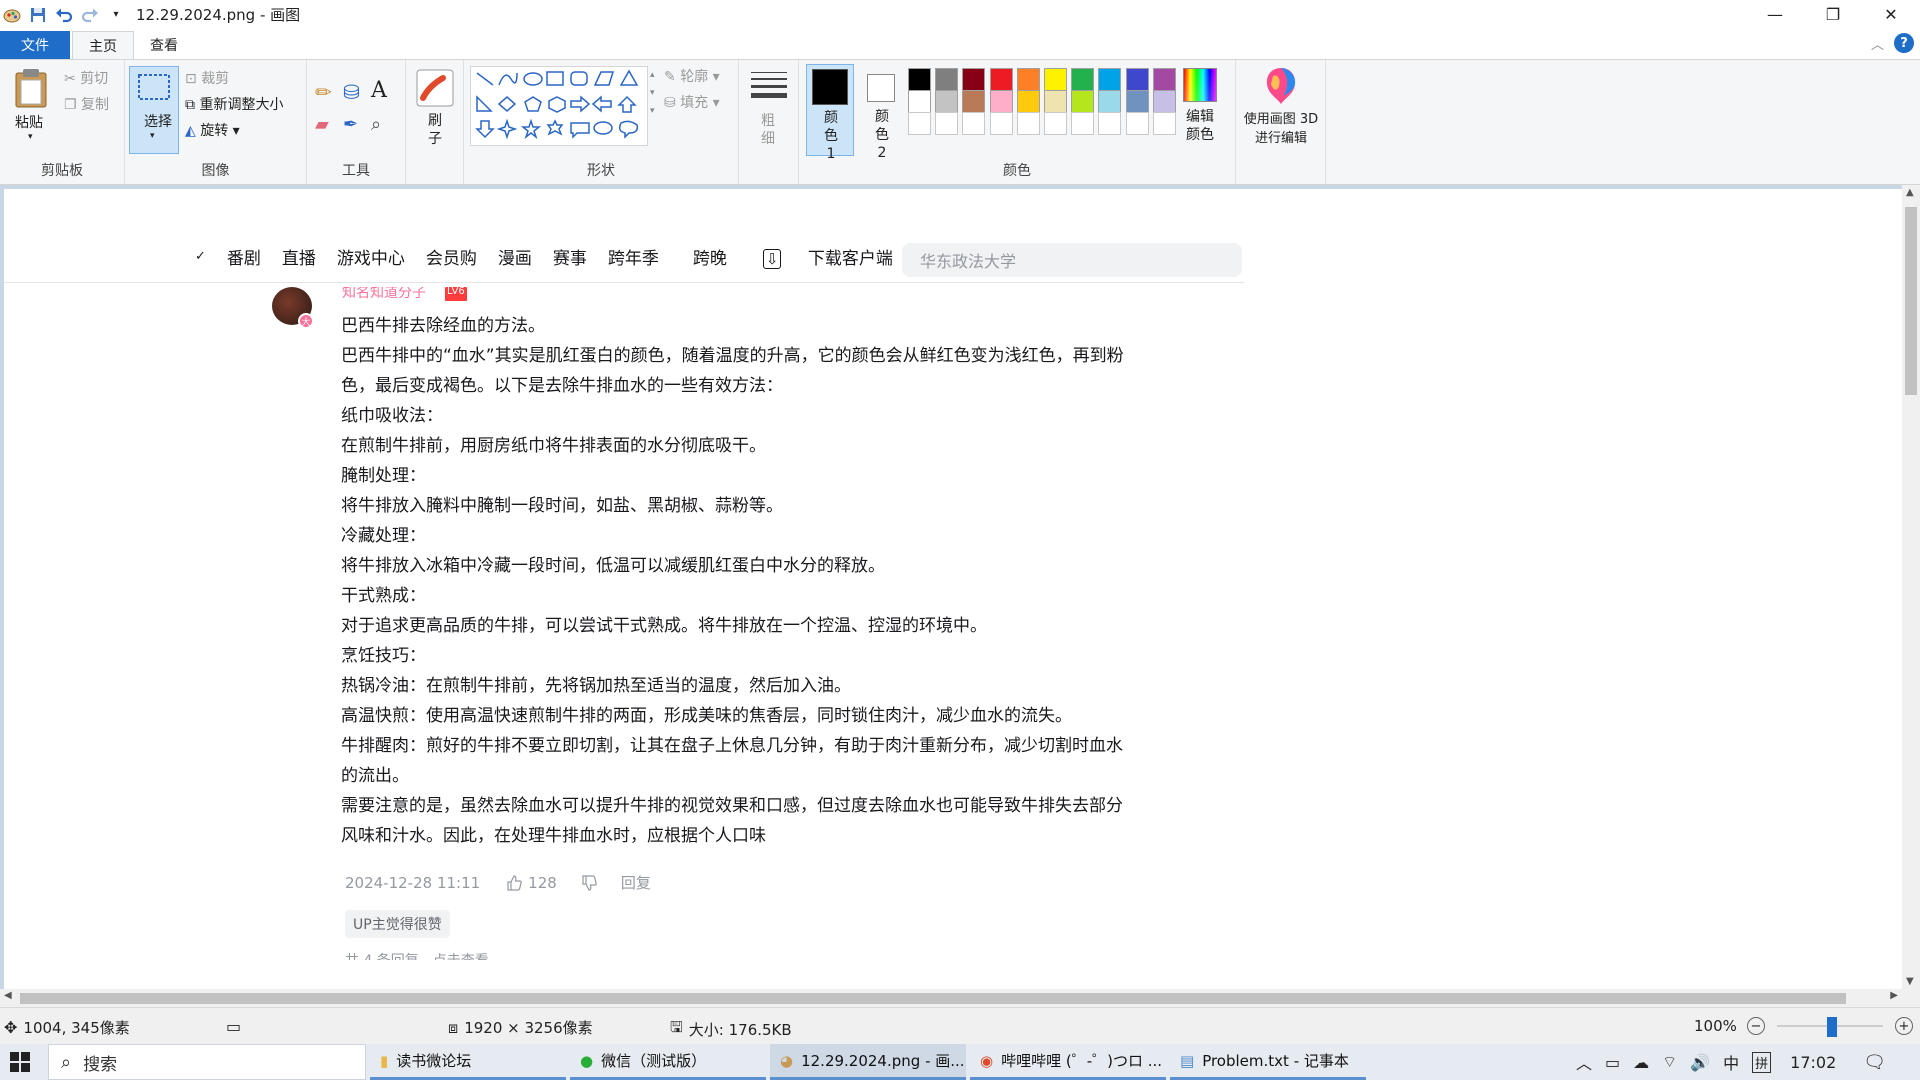 The width and height of the screenshot is (1920, 1080). Describe the element at coordinates (384, 294) in the screenshot. I see `username: 知名知道分子` at that location.